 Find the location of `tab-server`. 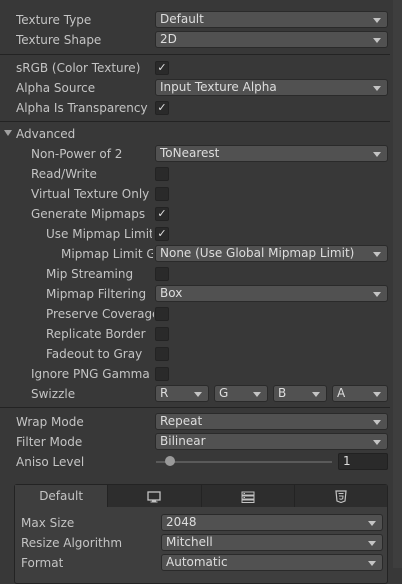

tab-server is located at coordinates (248, 496).